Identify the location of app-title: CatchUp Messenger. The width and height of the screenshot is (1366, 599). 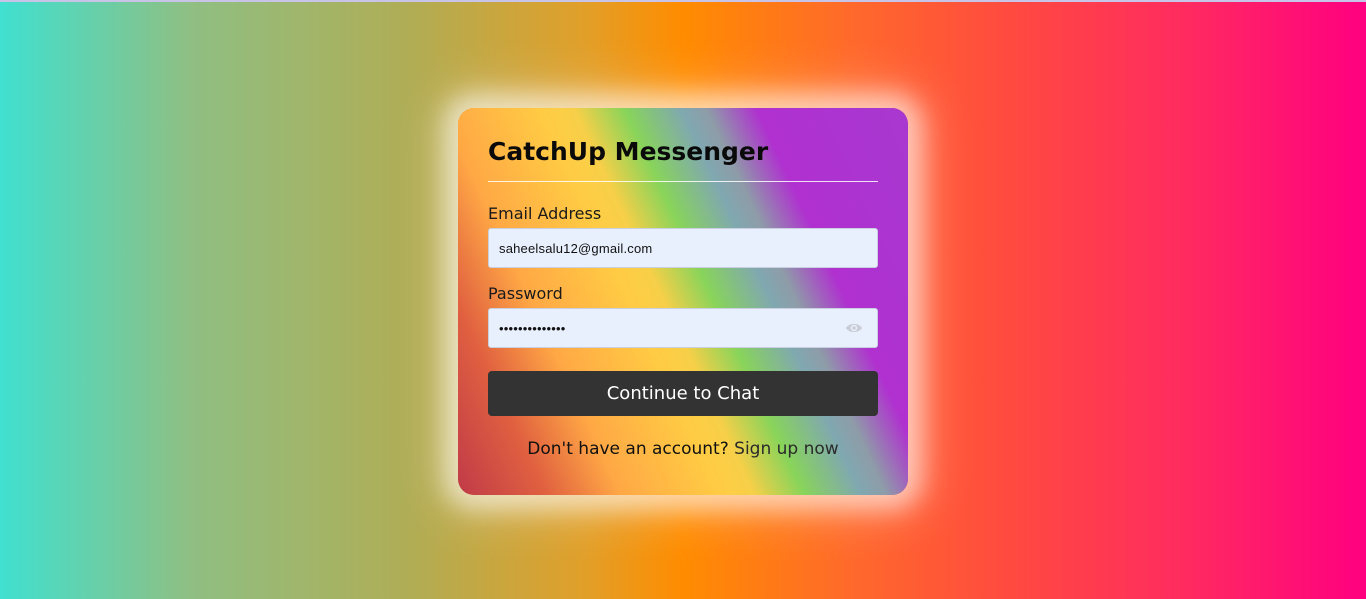
(628, 151).